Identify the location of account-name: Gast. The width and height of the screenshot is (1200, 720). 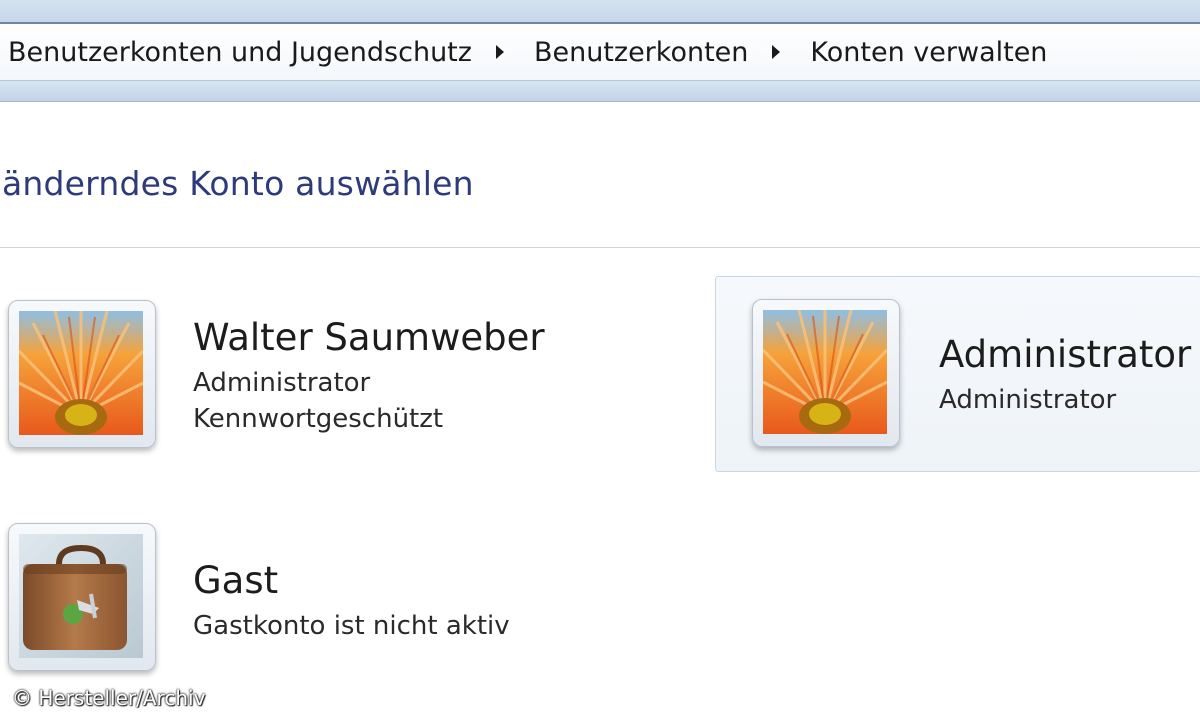
(236, 580).